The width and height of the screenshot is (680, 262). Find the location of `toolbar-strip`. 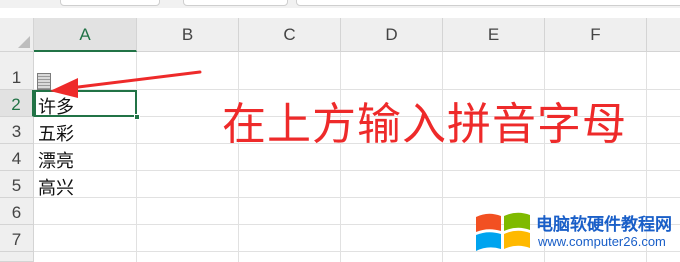

toolbar-strip is located at coordinates (340, 4).